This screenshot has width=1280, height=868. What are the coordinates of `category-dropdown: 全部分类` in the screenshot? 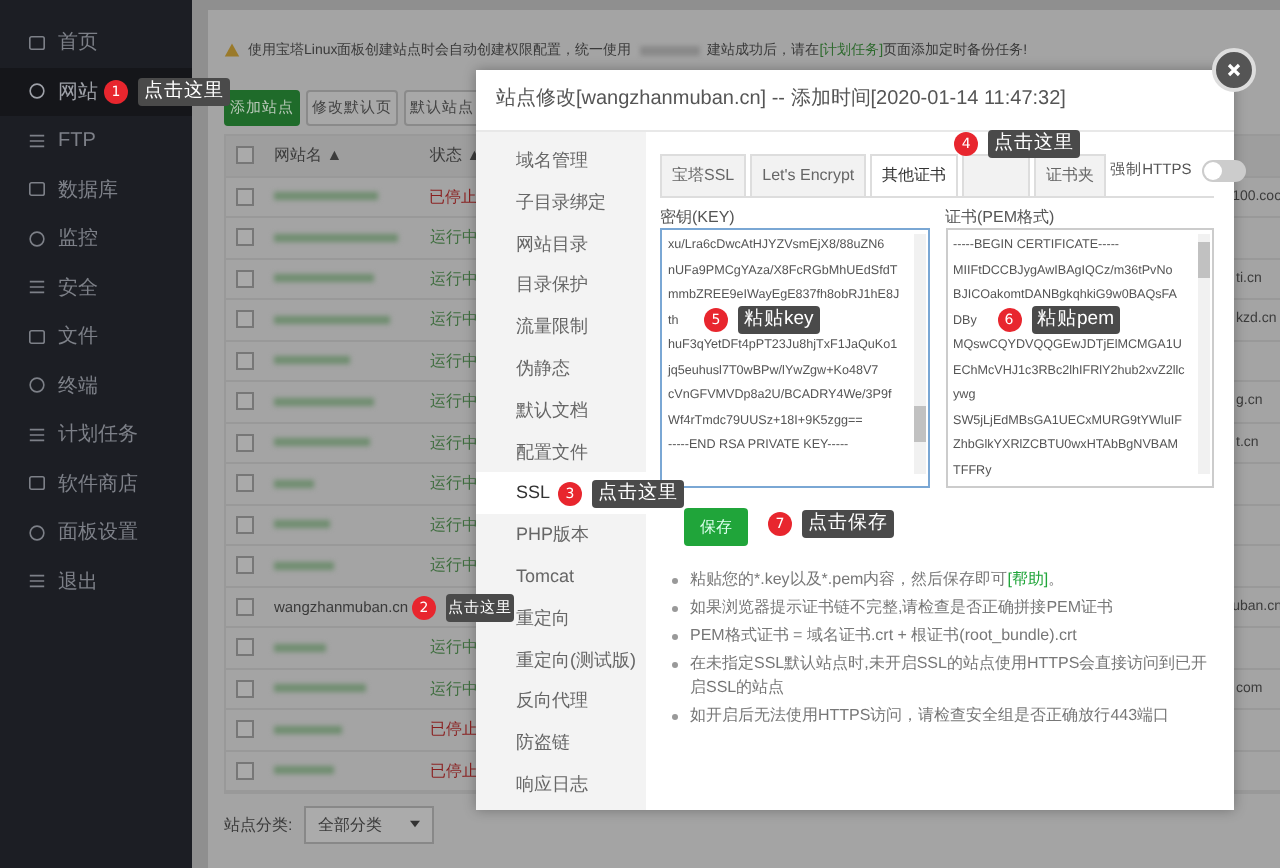 It's located at (369, 824).